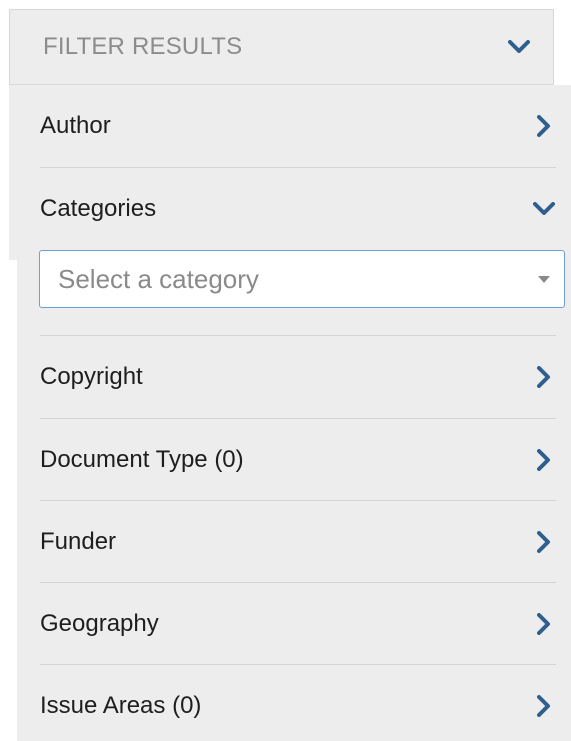  Describe the element at coordinates (99, 623) in the screenshot. I see `filter-label: Geography` at that location.